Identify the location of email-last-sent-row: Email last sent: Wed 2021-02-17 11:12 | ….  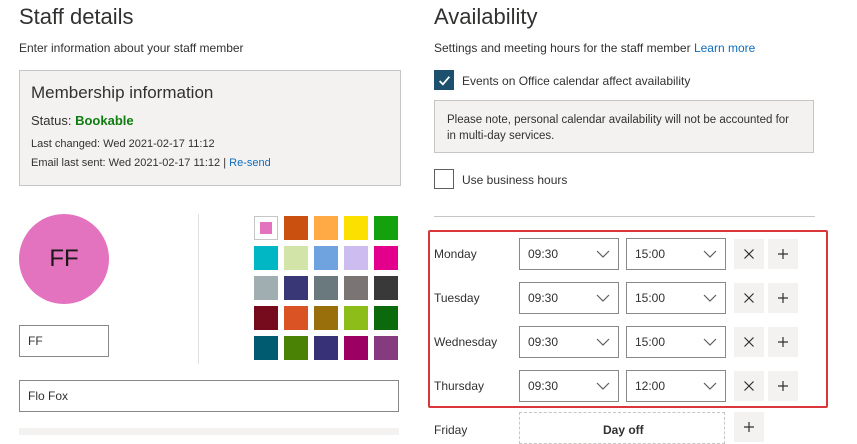
(151, 163).